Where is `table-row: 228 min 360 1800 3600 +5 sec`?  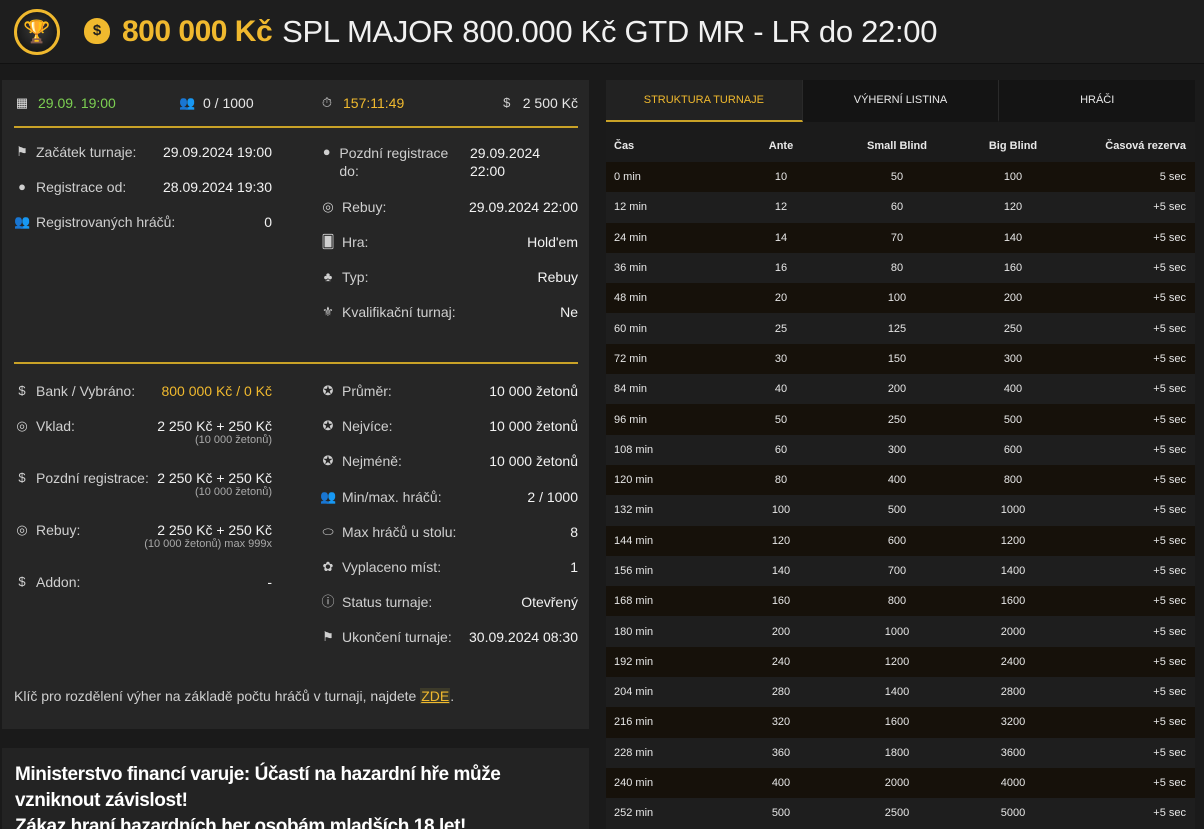 table-row: 228 min 360 1800 3600 +5 sec is located at coordinates (900, 752).